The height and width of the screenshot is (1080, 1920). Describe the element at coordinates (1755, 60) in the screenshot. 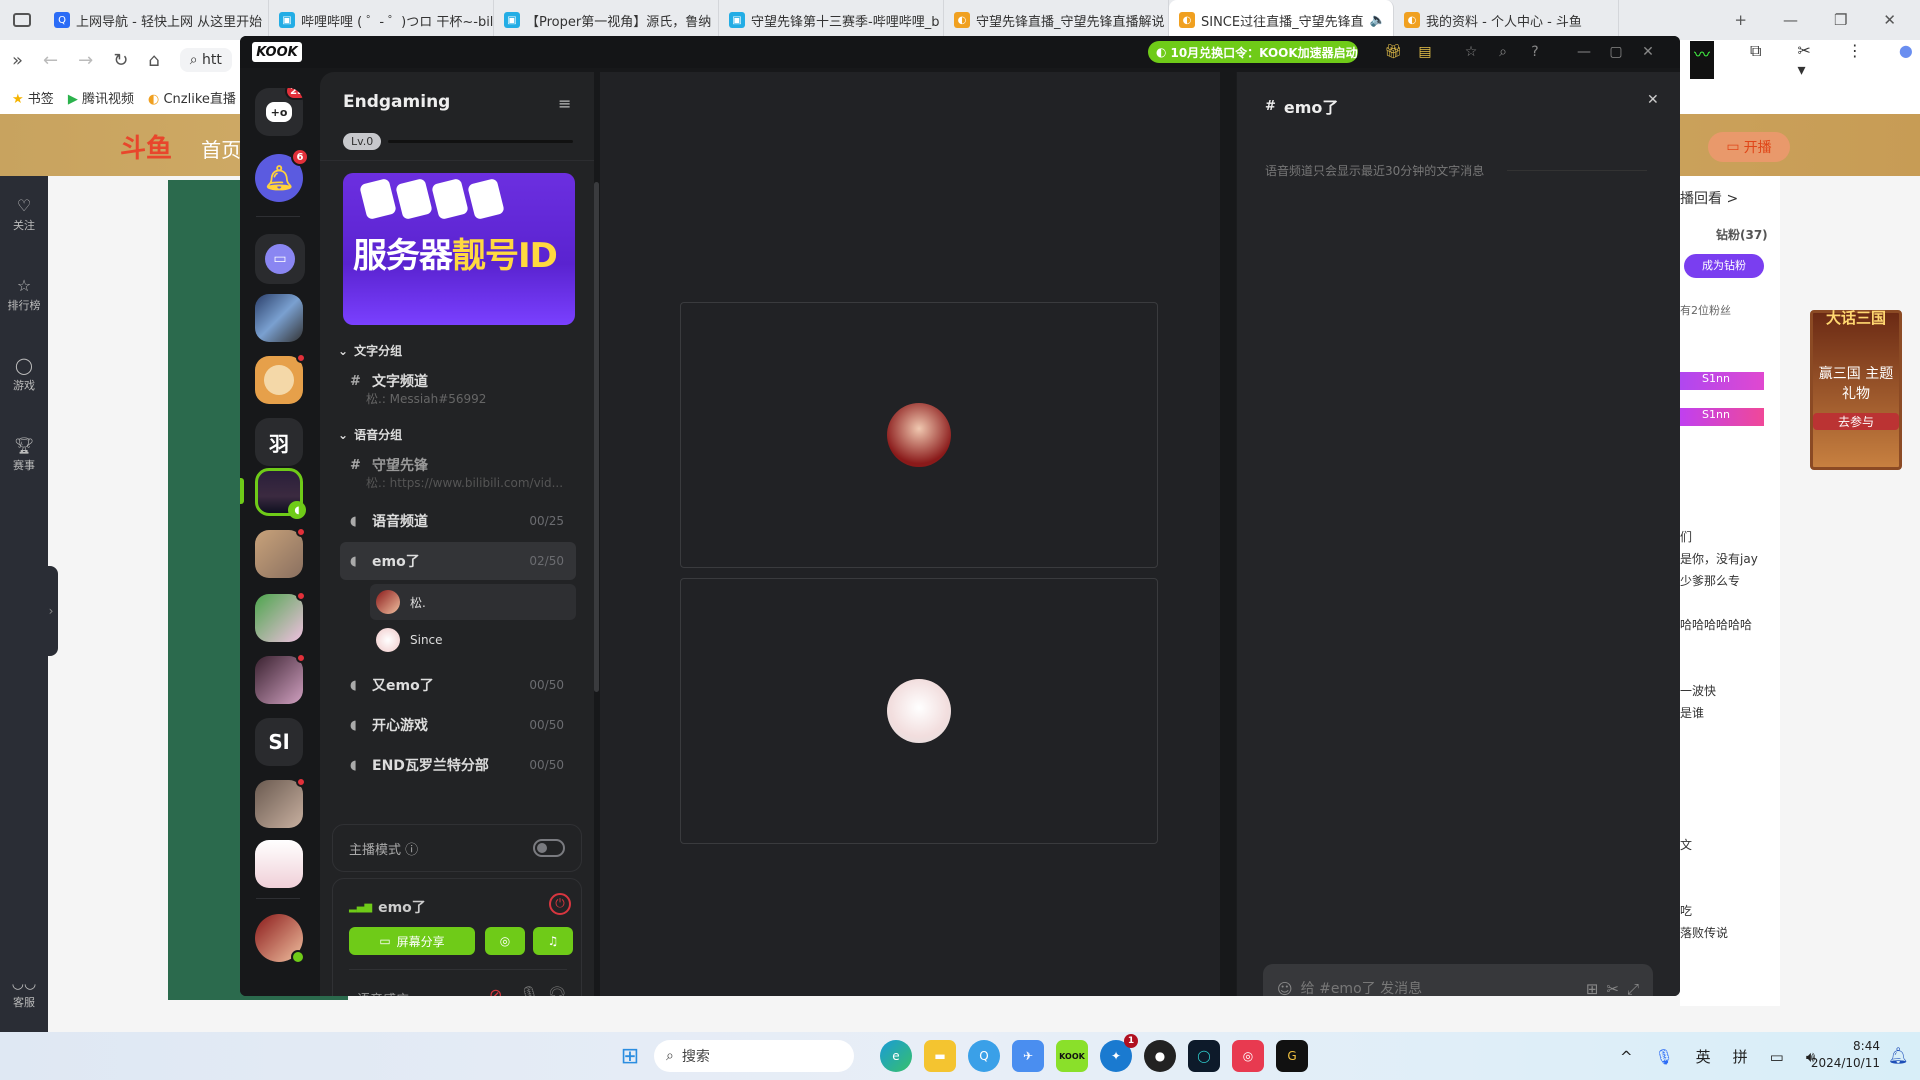

I see `screen-capture-icon: ⧉` at that location.